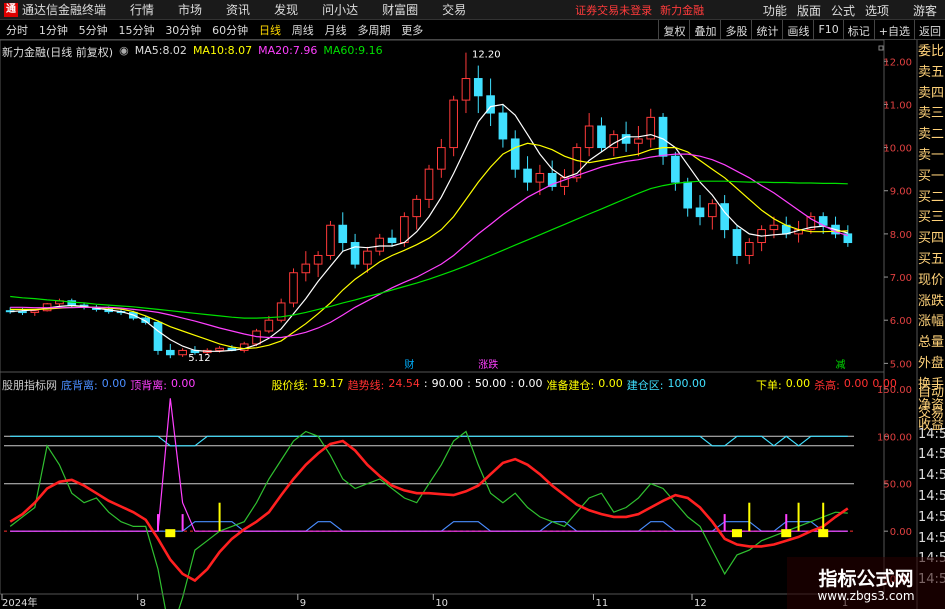 This screenshot has height=609, width=945. What do you see at coordinates (645, 385) in the screenshot?
I see `indicator-header-item: 建仓区:` at bounding box center [645, 385].